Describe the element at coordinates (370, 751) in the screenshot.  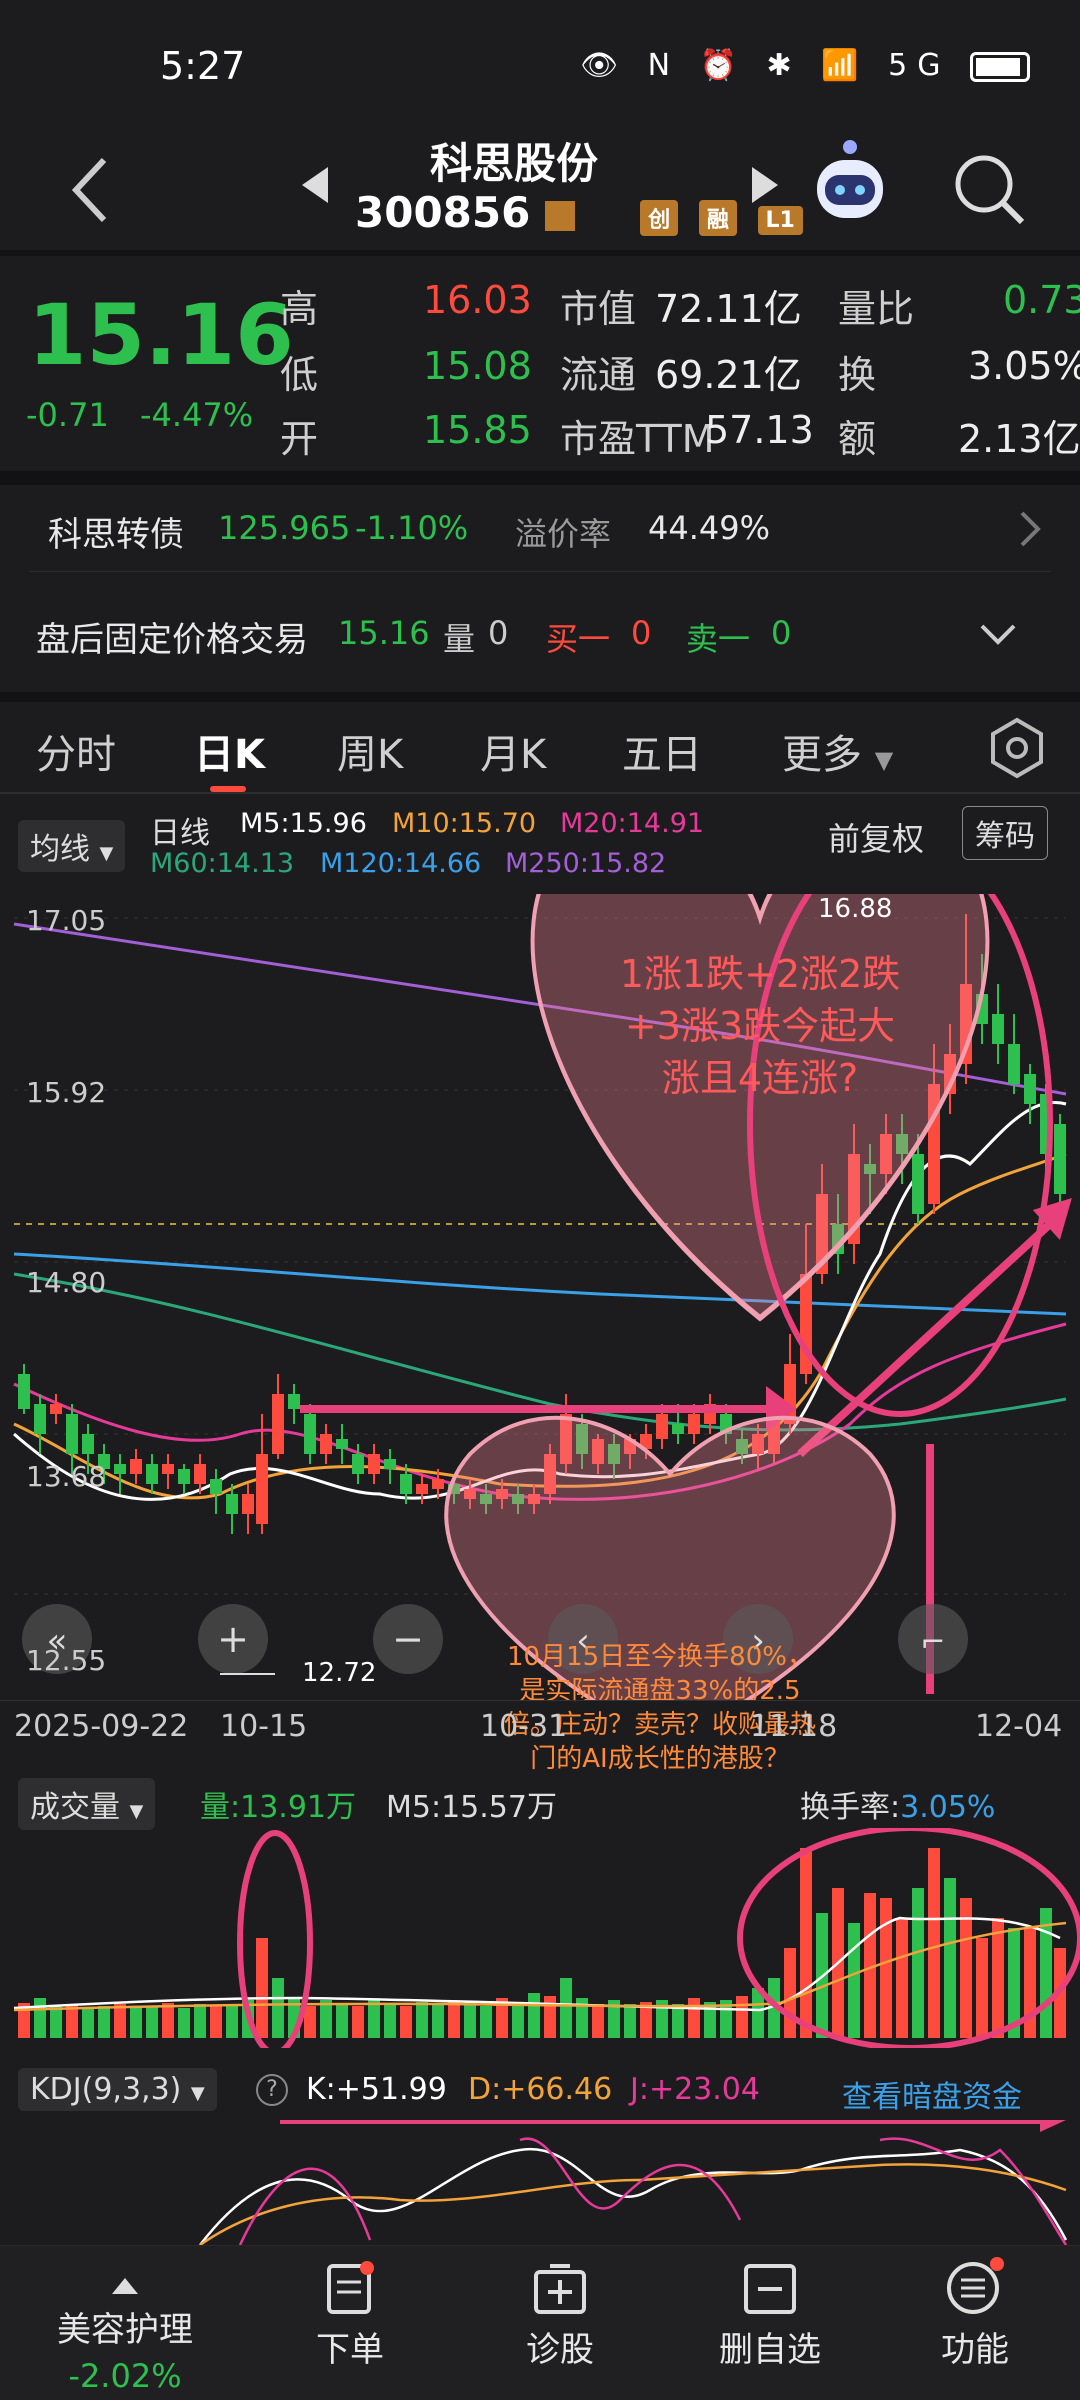
I see `tab-weekly-k: 周K` at that location.